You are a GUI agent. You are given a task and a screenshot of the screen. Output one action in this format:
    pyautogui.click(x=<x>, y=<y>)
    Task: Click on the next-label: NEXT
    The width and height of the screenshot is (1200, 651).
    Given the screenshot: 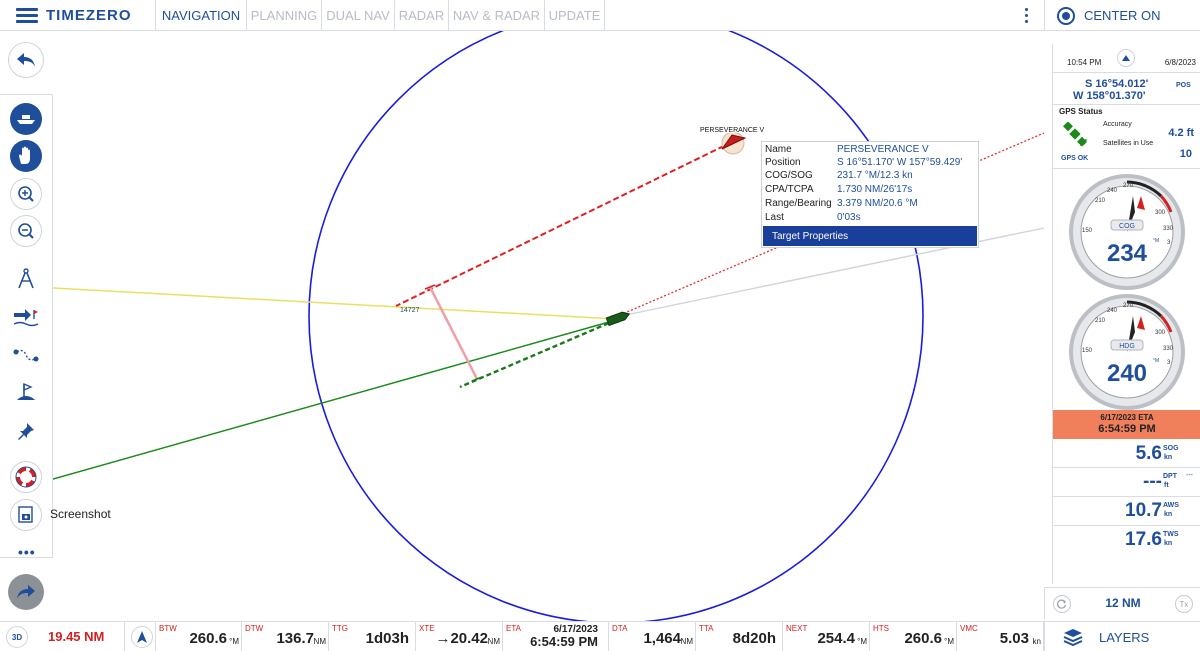 What is the action you would take?
    pyautogui.click(x=797, y=628)
    